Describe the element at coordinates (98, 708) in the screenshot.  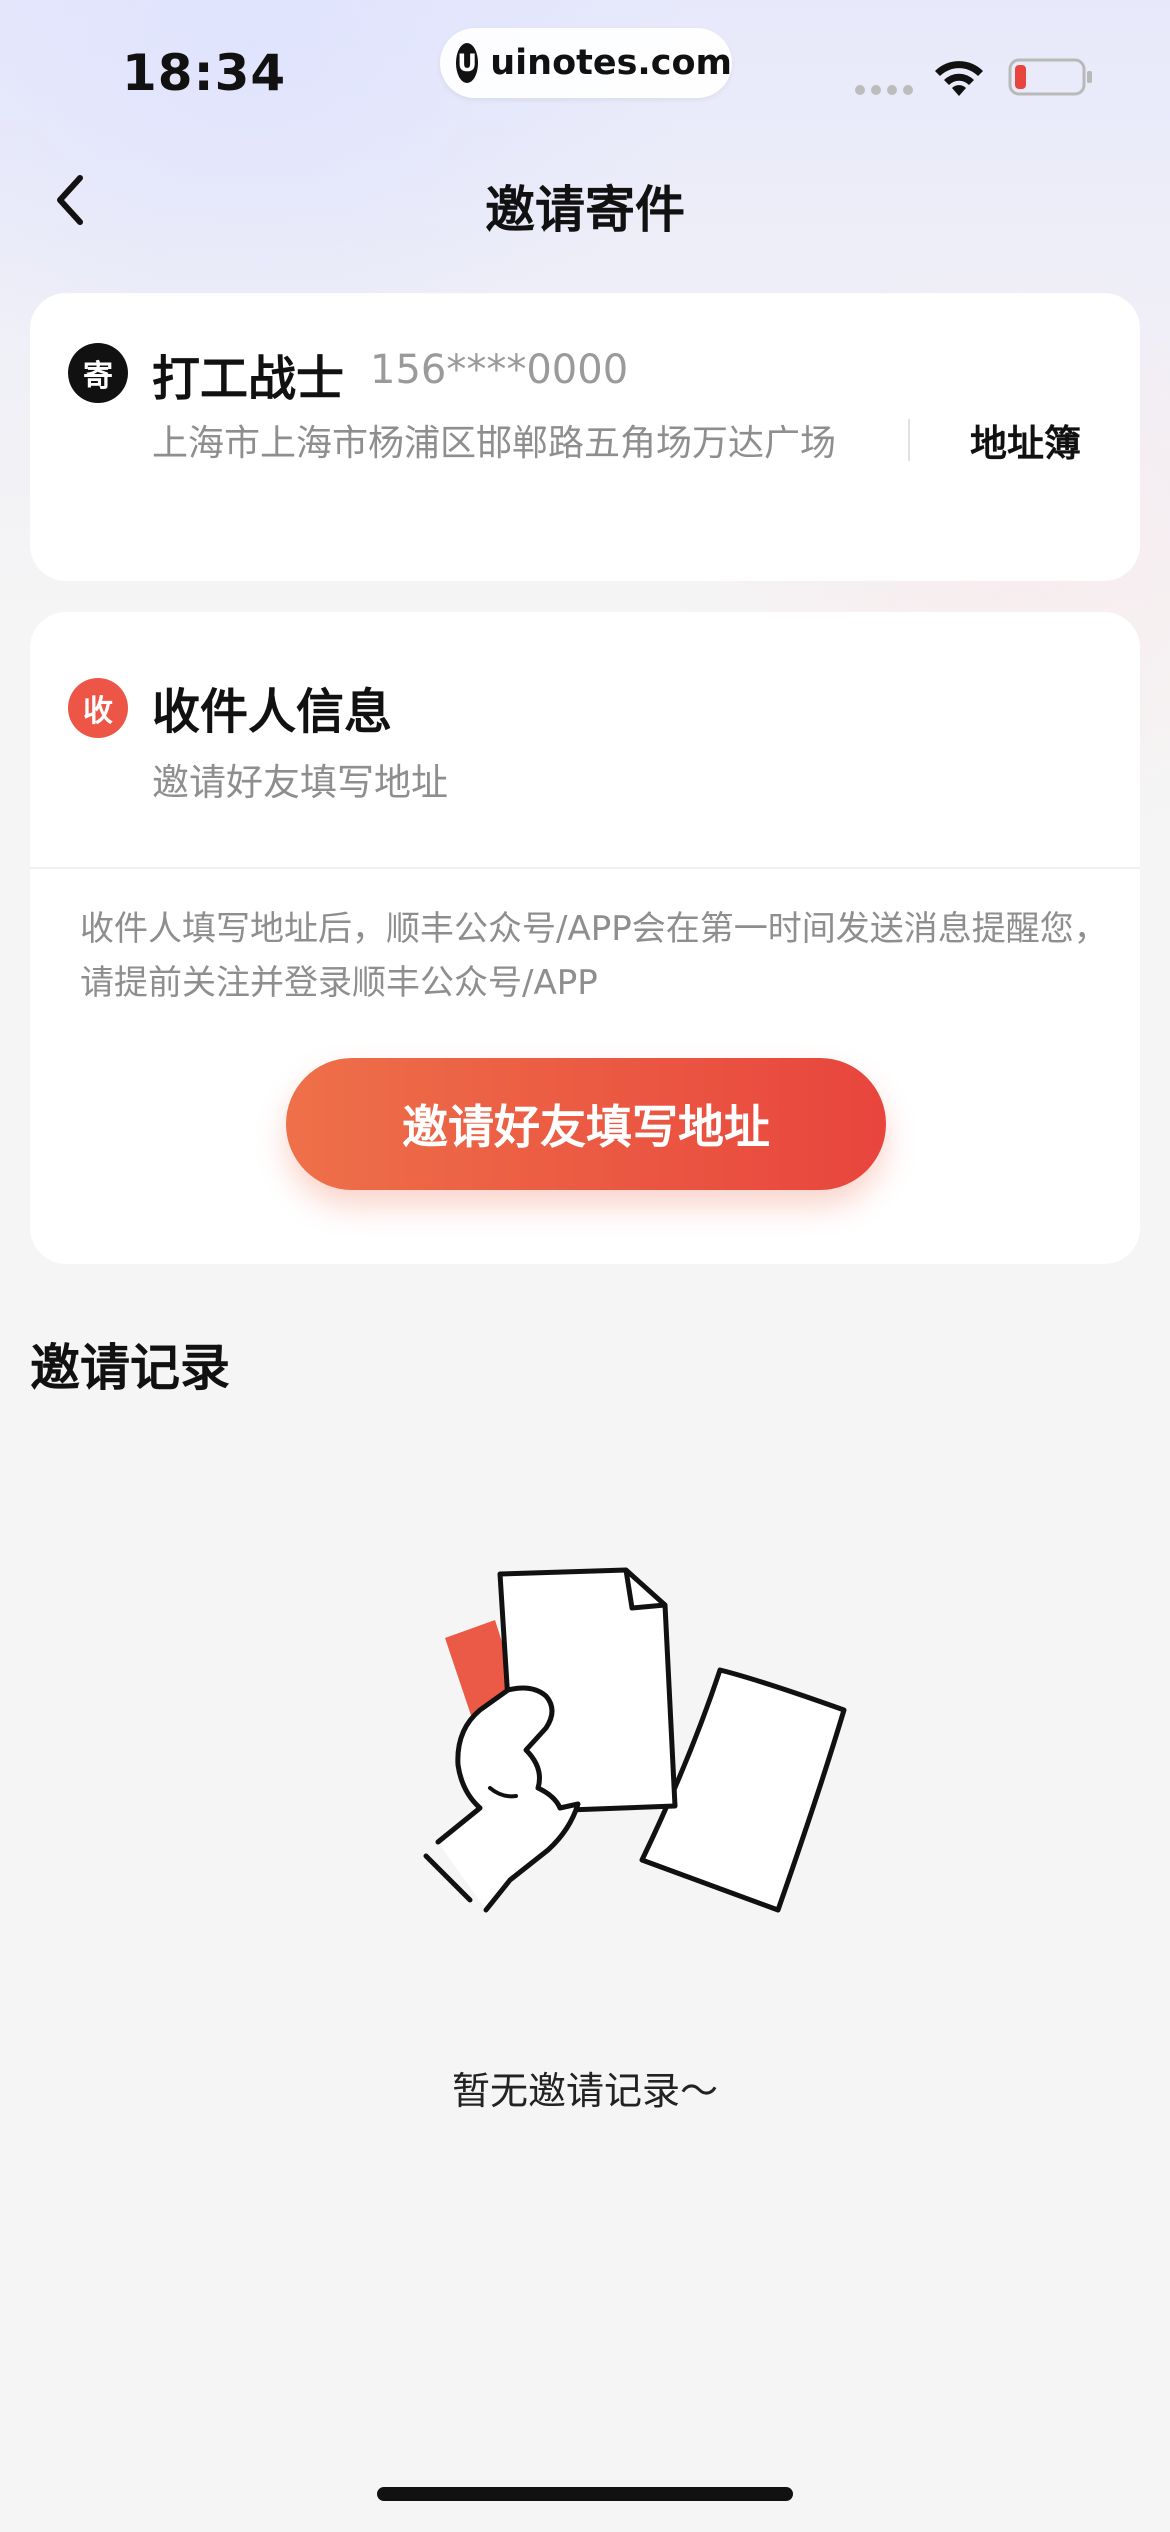
I see `receiver-badge: 收` at that location.